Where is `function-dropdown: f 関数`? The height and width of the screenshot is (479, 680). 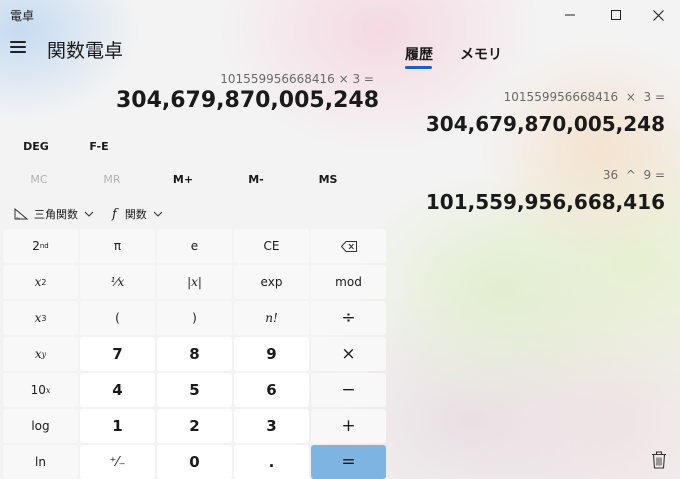 function-dropdown: f 関数 is located at coordinates (137, 214).